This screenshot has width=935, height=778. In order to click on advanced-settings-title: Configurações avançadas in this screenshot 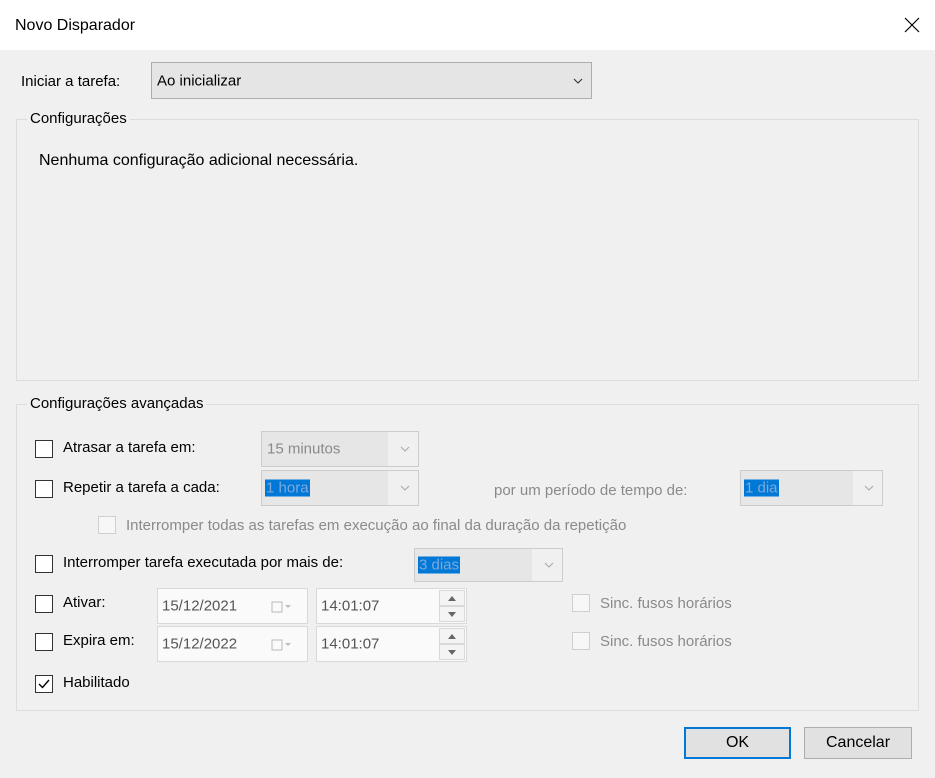, I will do `click(117, 403)`.